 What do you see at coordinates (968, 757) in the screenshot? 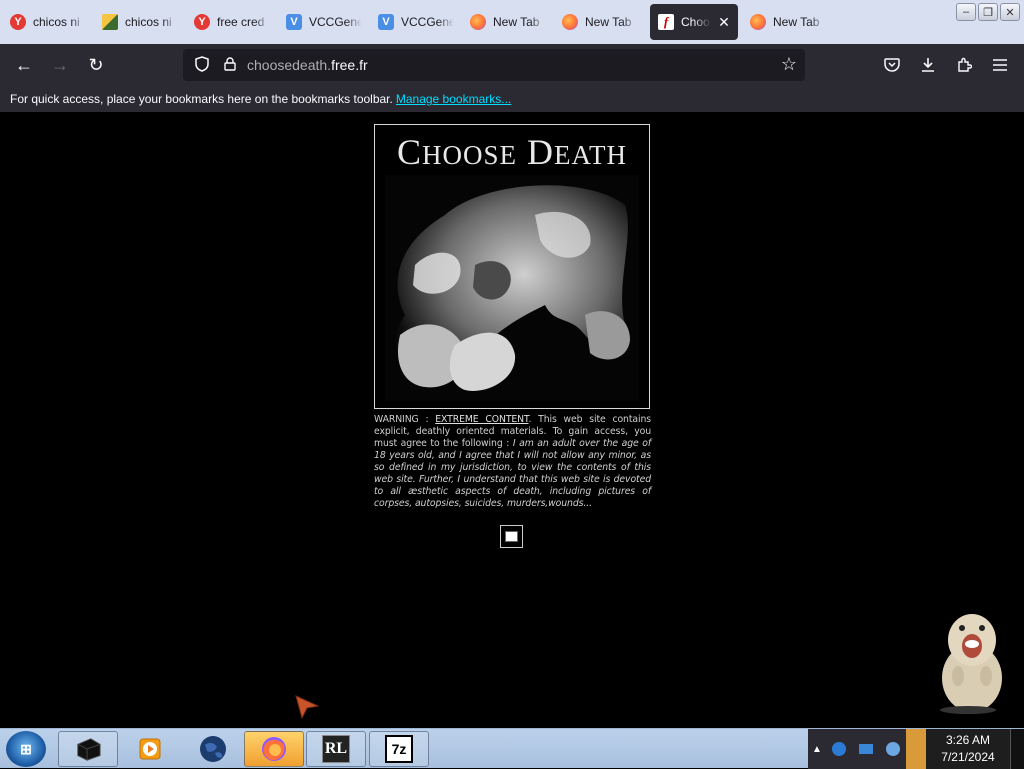
I see `clock-date: 7/21/2024` at bounding box center [968, 757].